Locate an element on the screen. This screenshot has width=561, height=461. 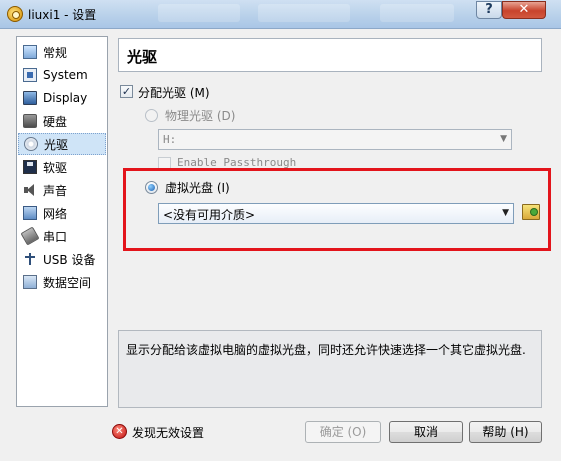
nav-item-usb: USB 设备 is located at coordinates (62, 259).